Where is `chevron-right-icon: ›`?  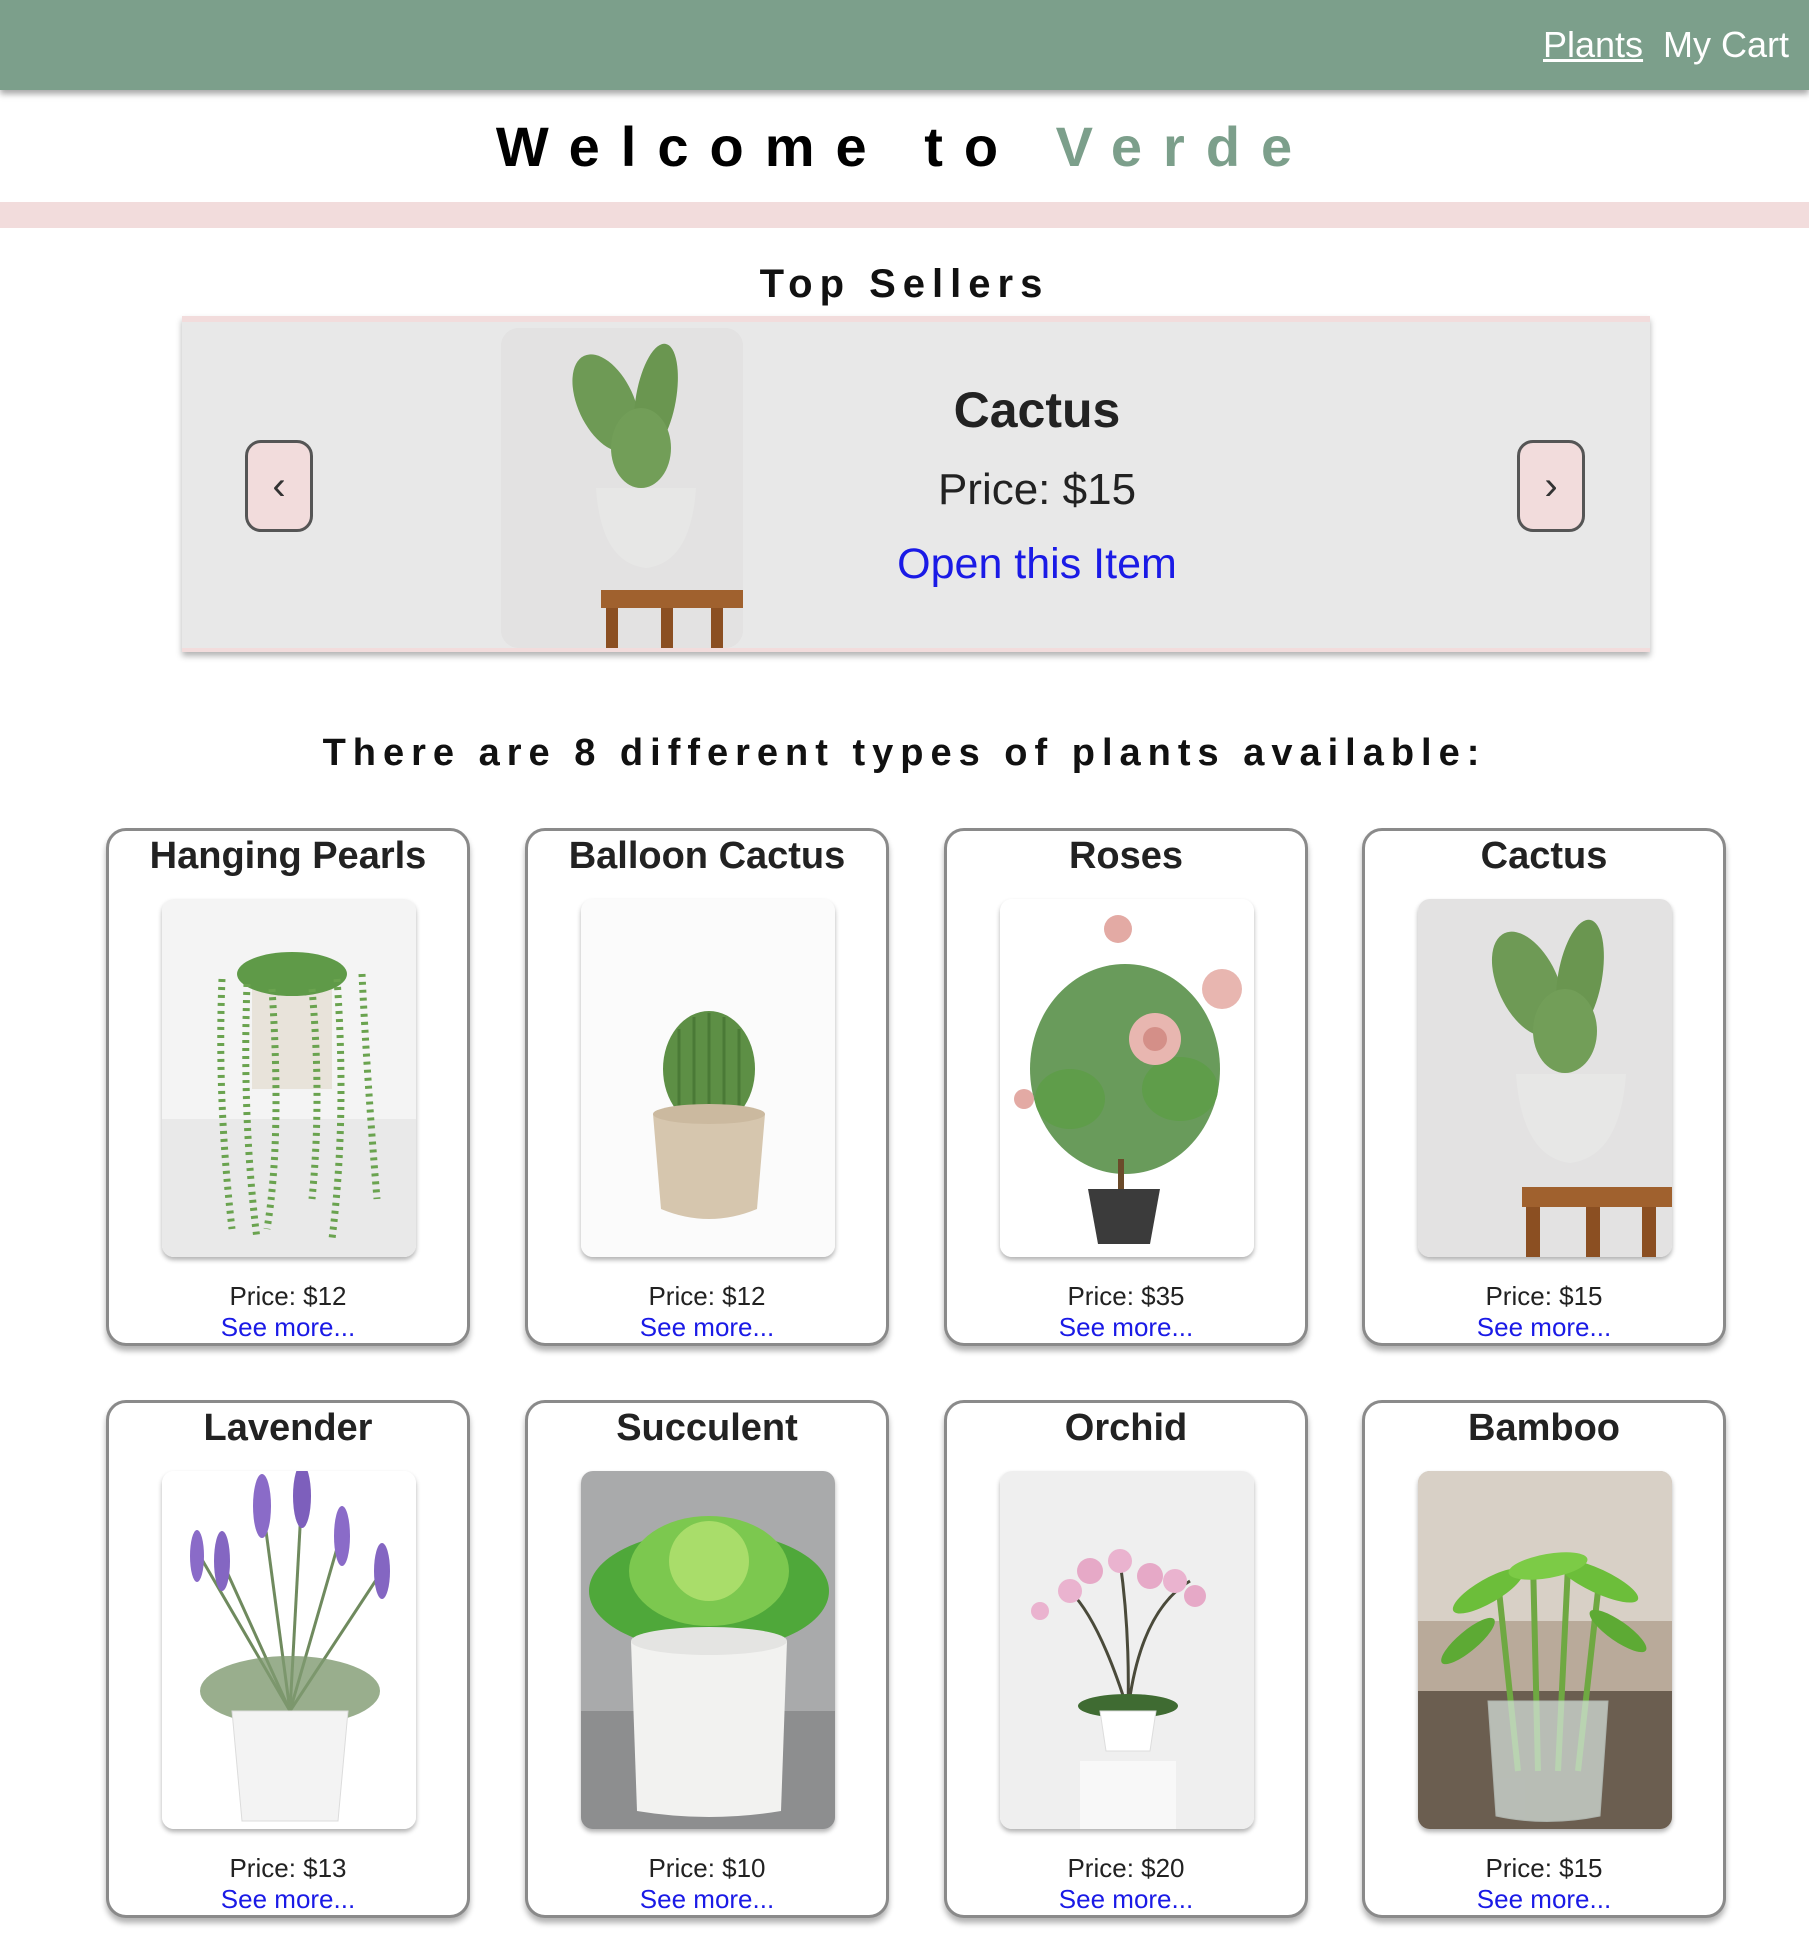
chevron-right-icon: › is located at coordinates (1551, 485).